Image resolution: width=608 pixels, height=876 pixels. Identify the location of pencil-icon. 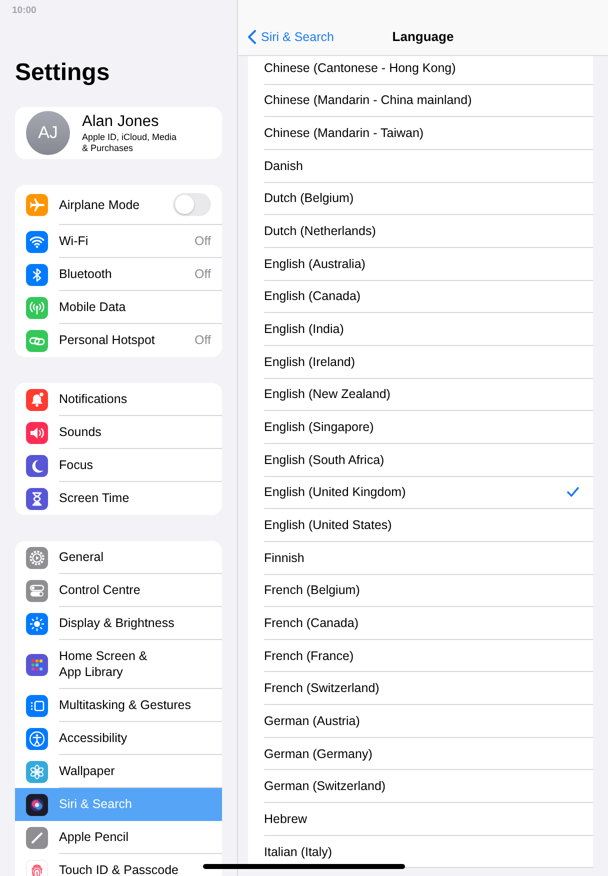
(37, 837).